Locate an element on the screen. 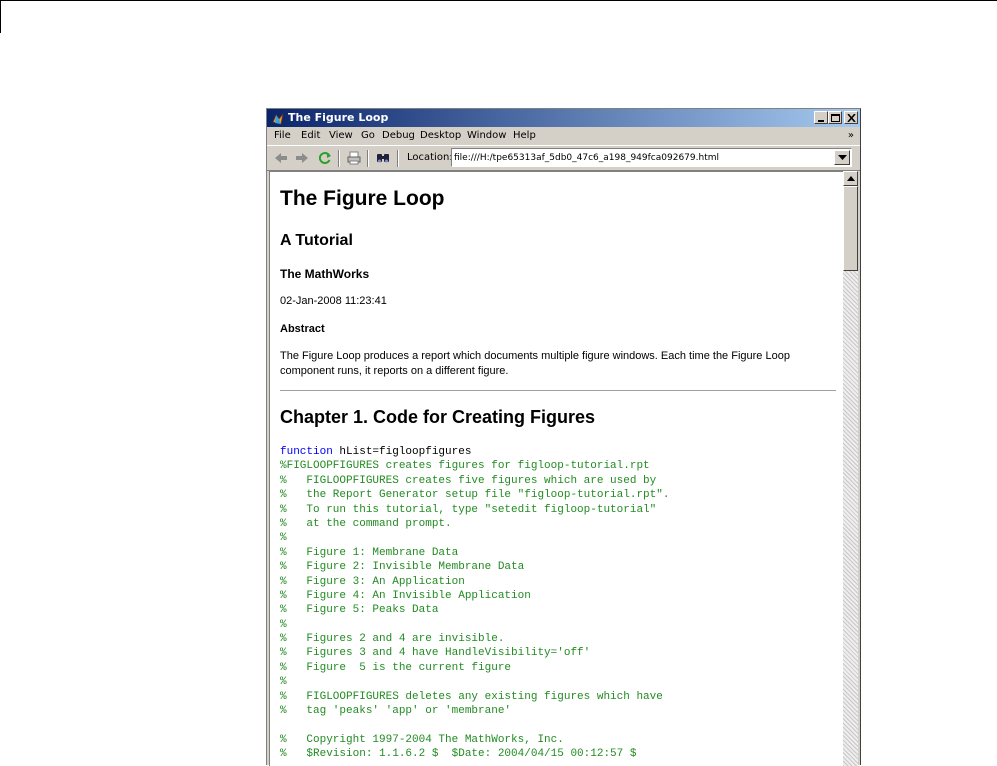 This screenshot has height=766, width=997. document-date: 02-Jan-2008 11:23:41 is located at coordinates (333, 301).